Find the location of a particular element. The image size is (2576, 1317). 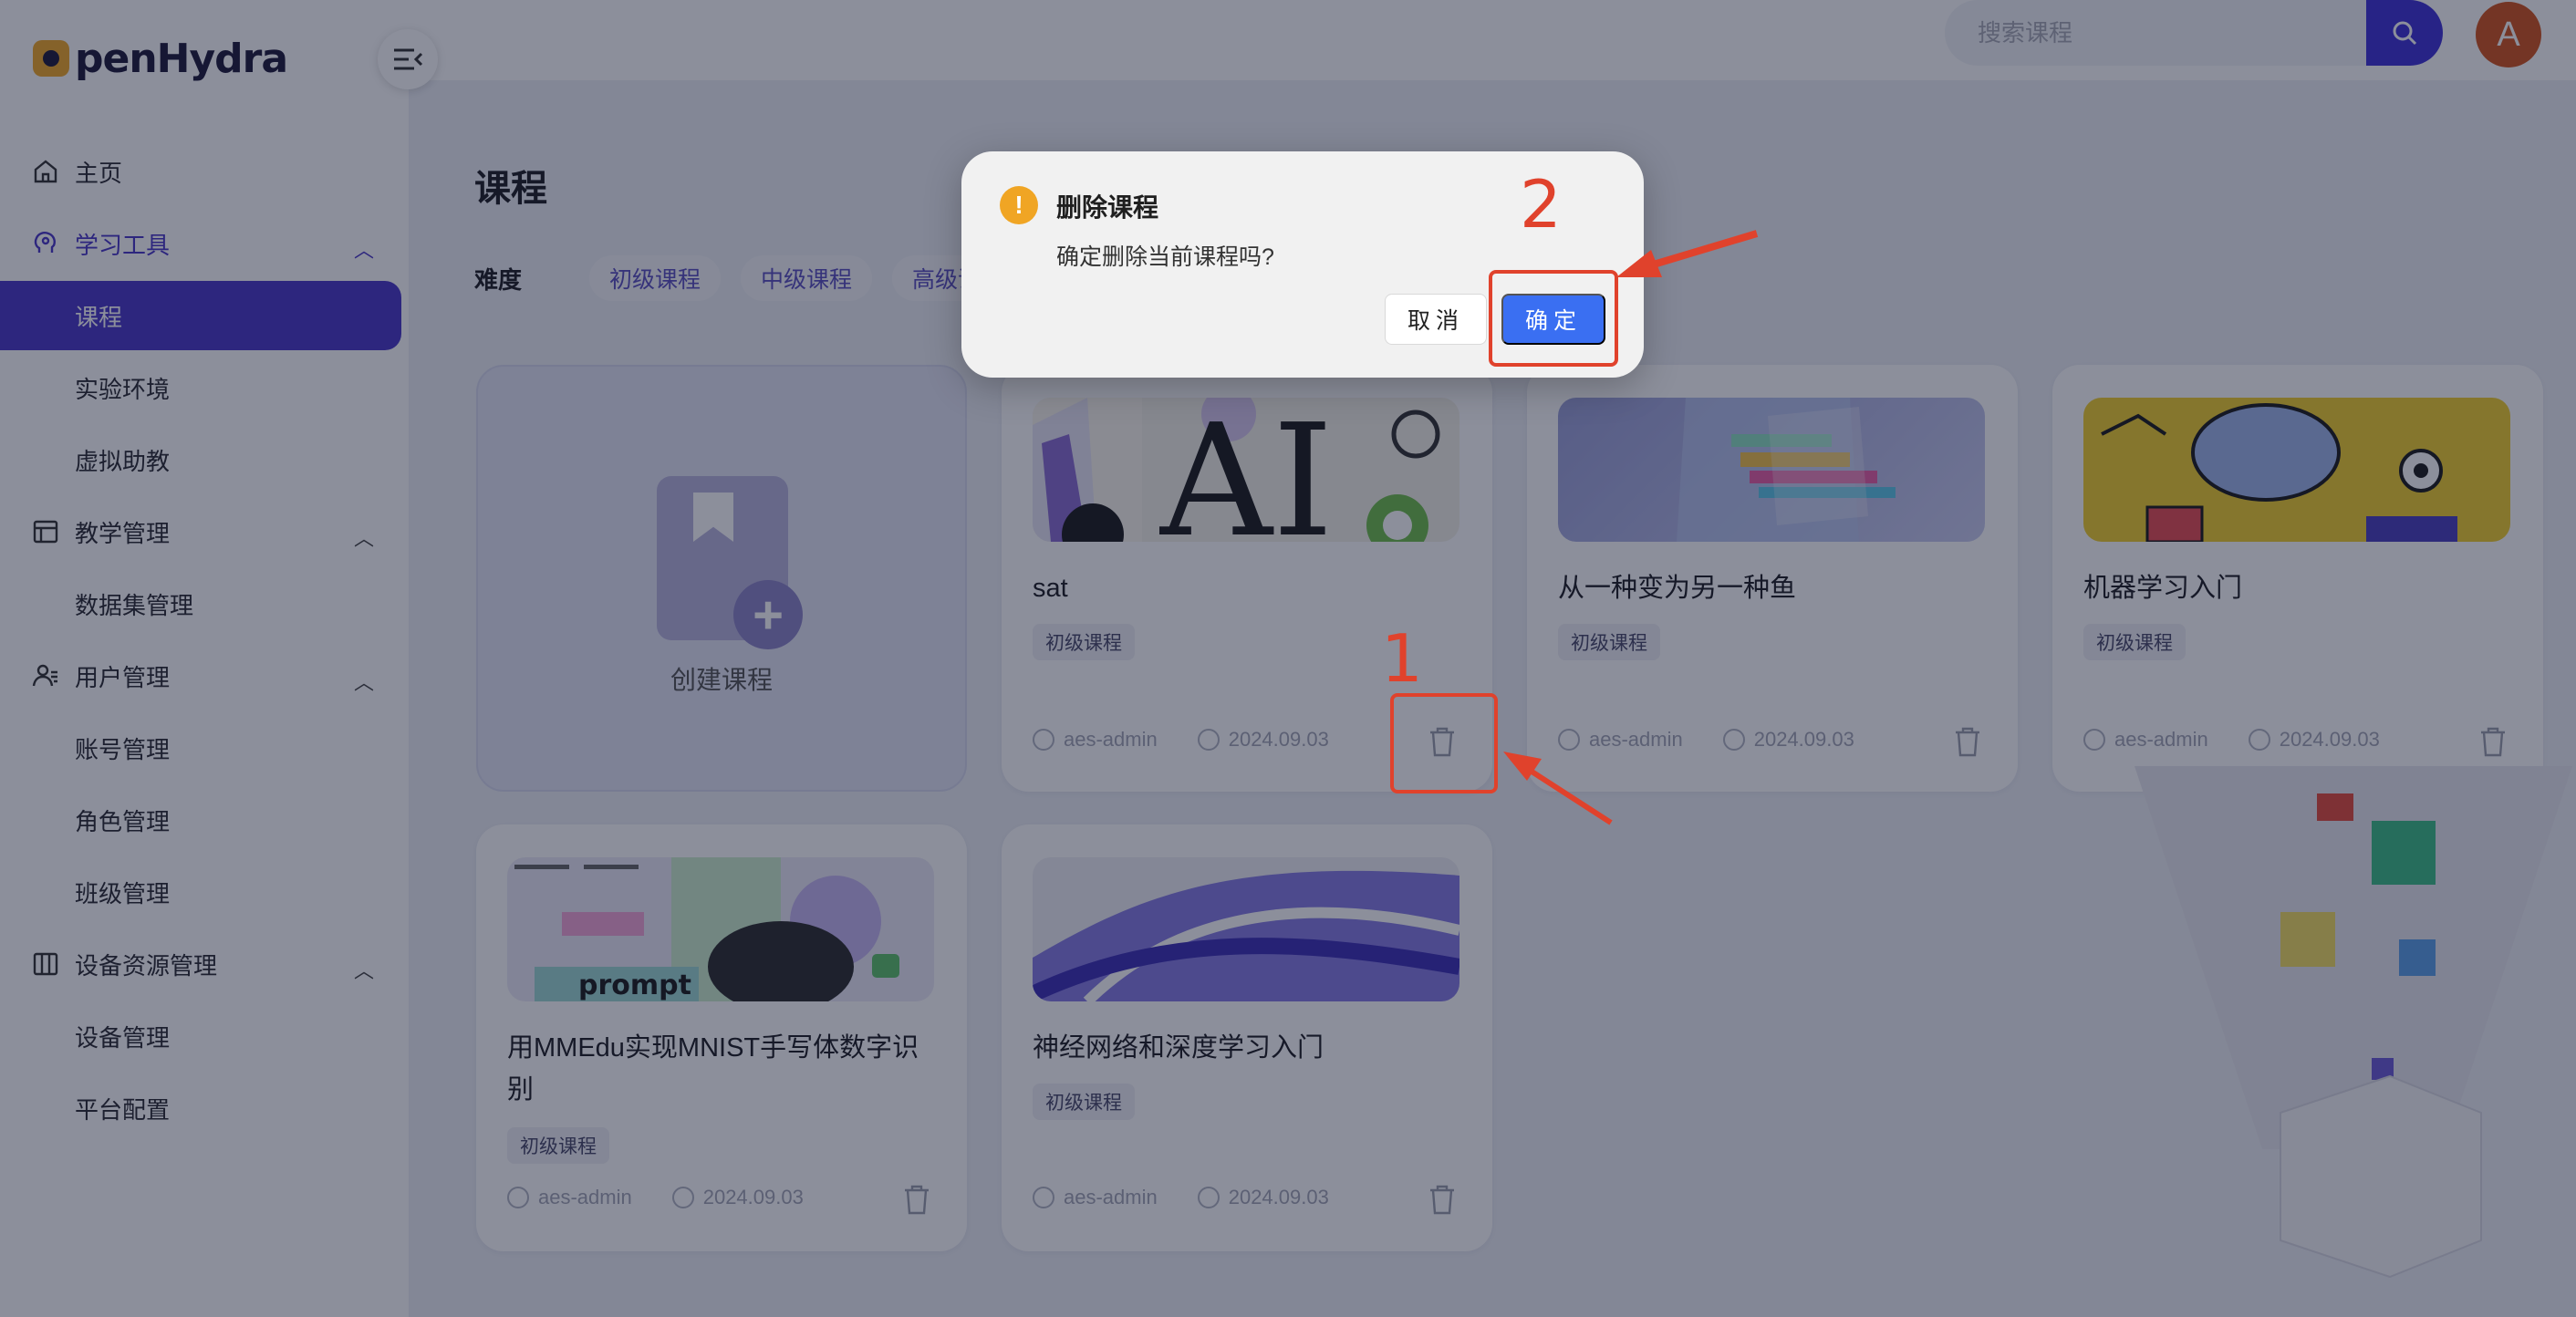

annotation-step-1: 1 is located at coordinates (1402, 658).